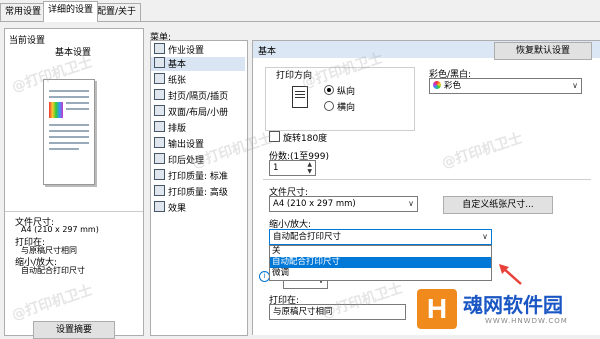 The width and height of the screenshot is (600, 339). I want to click on menu-item-finishing: 印后处理, so click(198, 160).